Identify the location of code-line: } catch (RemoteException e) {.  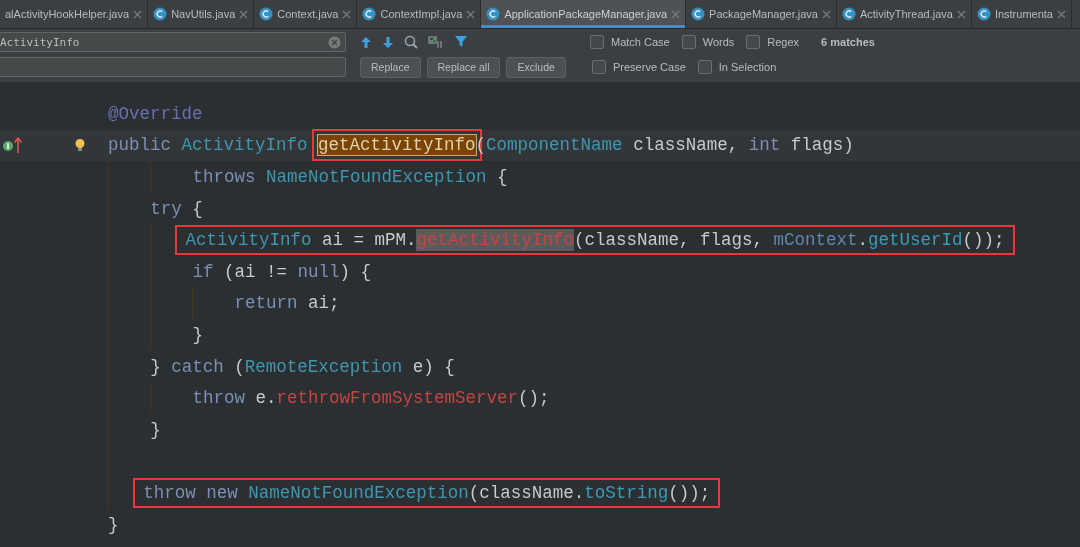
(302, 366).